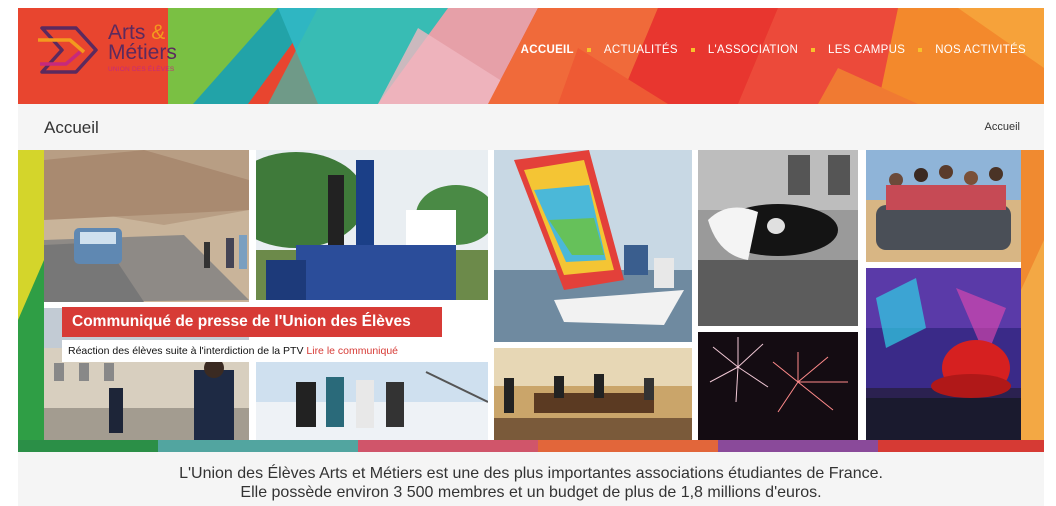 The image size is (1056, 506). What do you see at coordinates (753, 50) in the screenshot?
I see `nav-item-association: L'ASSOCIATION` at bounding box center [753, 50].